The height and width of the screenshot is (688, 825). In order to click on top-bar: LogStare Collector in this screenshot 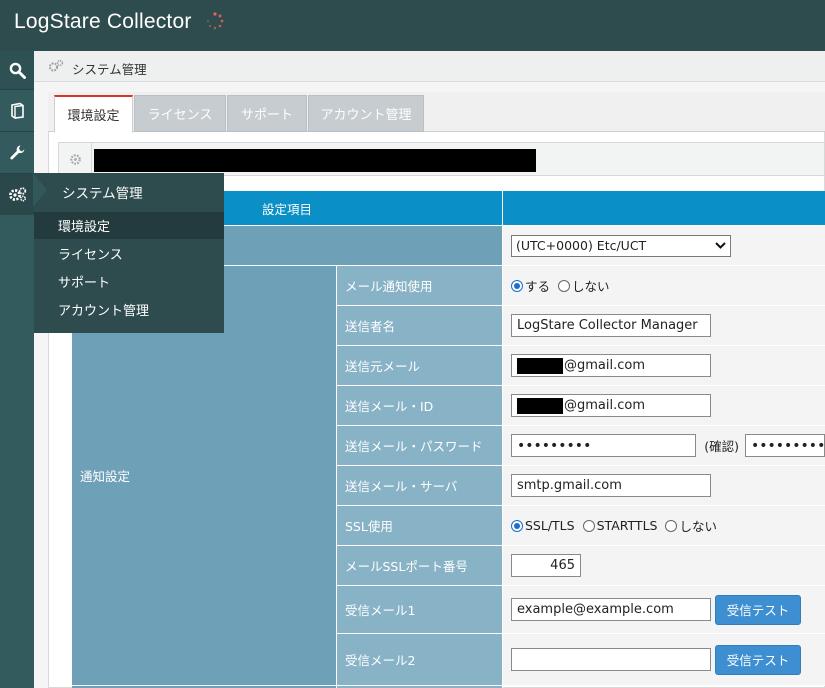, I will do `click(412, 25)`.